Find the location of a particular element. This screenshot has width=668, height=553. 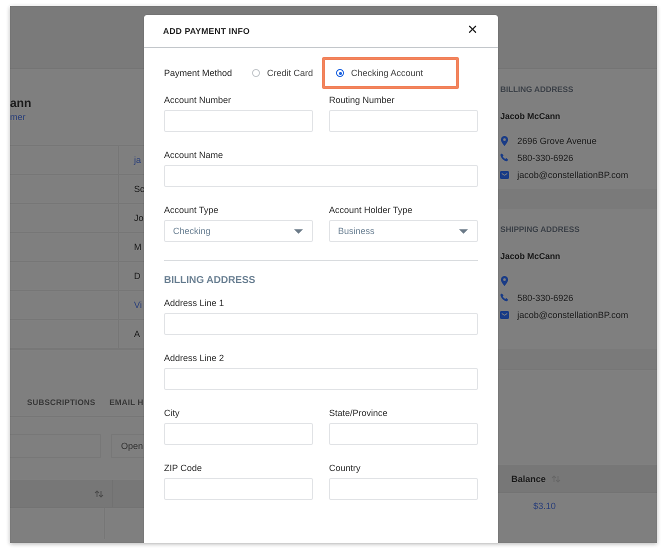

field-label: Payment Method is located at coordinates (199, 73).